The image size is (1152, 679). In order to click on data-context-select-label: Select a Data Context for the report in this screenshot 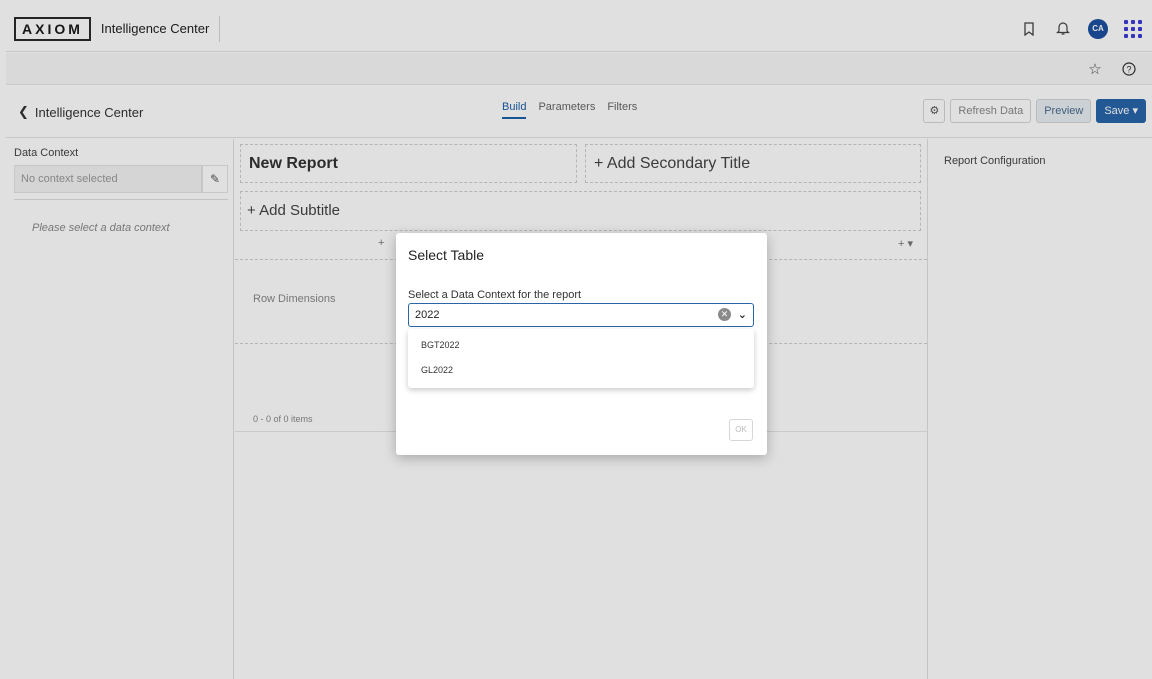, I will do `click(495, 295)`.